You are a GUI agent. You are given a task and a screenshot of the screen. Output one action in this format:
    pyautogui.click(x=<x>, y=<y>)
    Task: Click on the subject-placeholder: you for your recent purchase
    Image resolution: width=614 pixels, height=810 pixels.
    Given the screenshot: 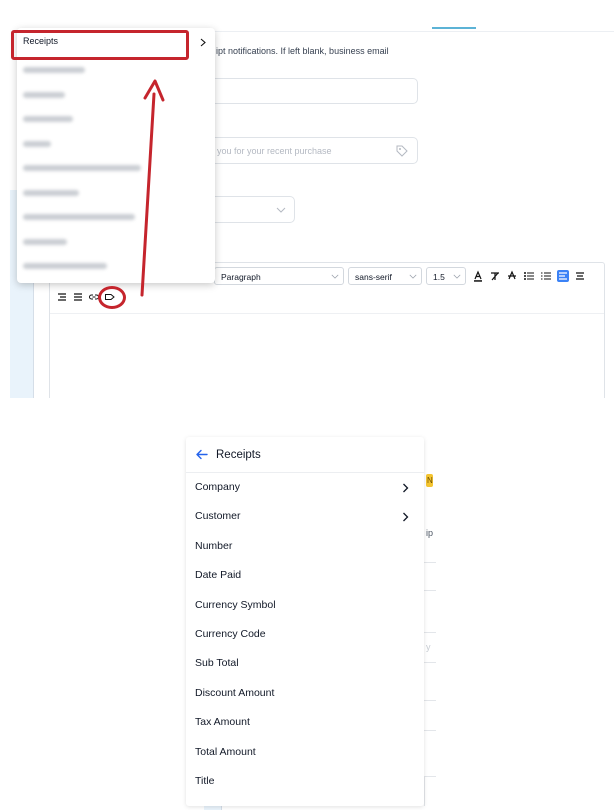 What is the action you would take?
    pyautogui.click(x=274, y=151)
    